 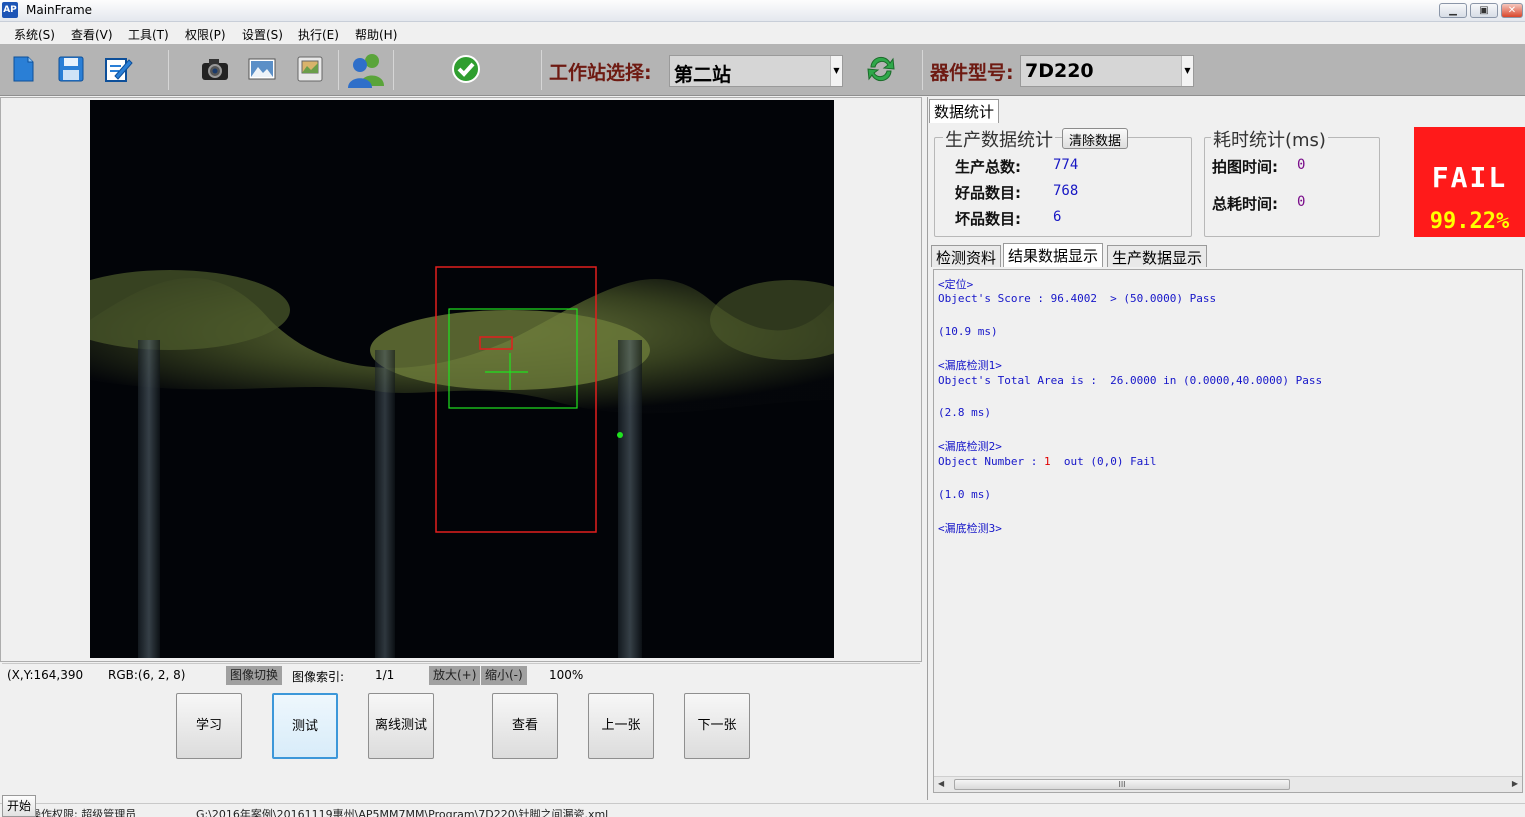 What do you see at coordinates (1066, 191) in the screenshot?
I see `good-count-value: 768` at bounding box center [1066, 191].